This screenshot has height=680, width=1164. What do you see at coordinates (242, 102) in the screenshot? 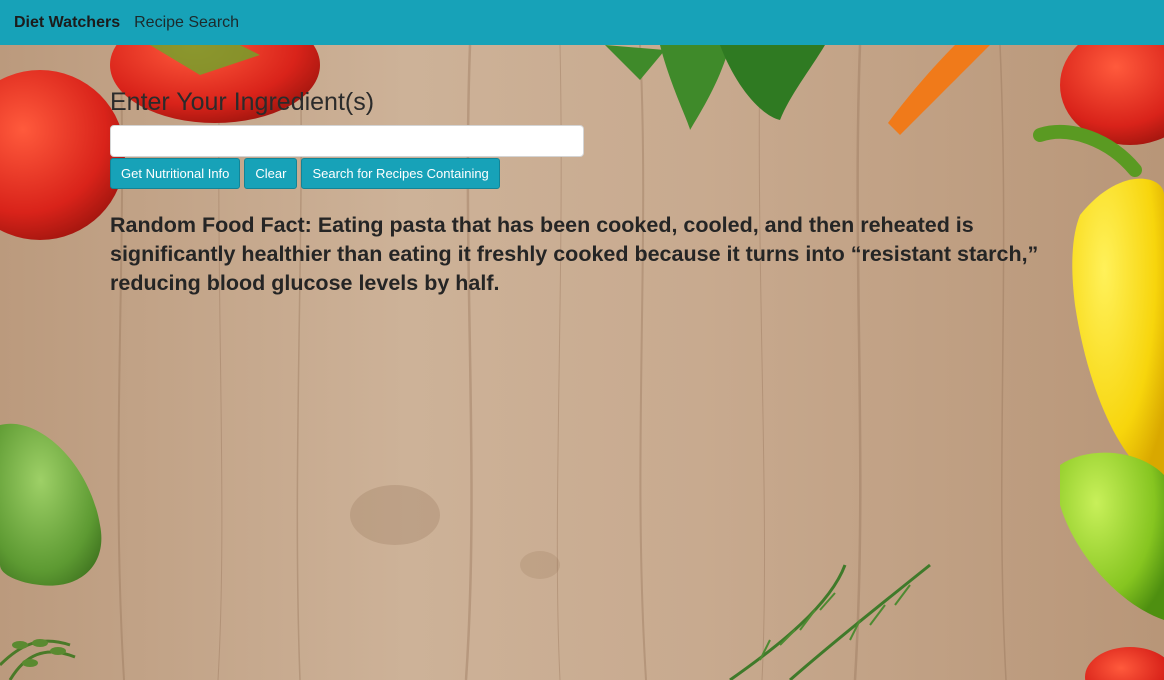
I see `ingredient-heading: Enter Your Ingredient(s)` at bounding box center [242, 102].